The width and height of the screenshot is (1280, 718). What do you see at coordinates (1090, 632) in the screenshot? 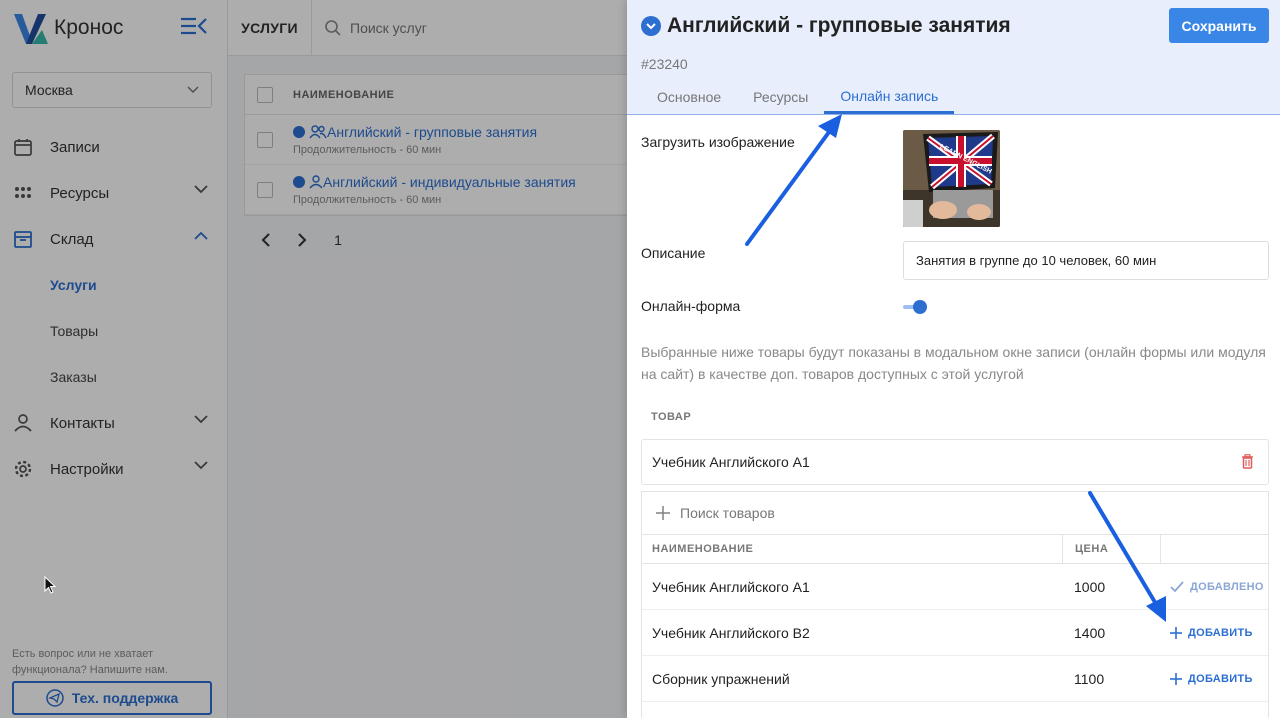
I see `product-price: 1400` at bounding box center [1090, 632].